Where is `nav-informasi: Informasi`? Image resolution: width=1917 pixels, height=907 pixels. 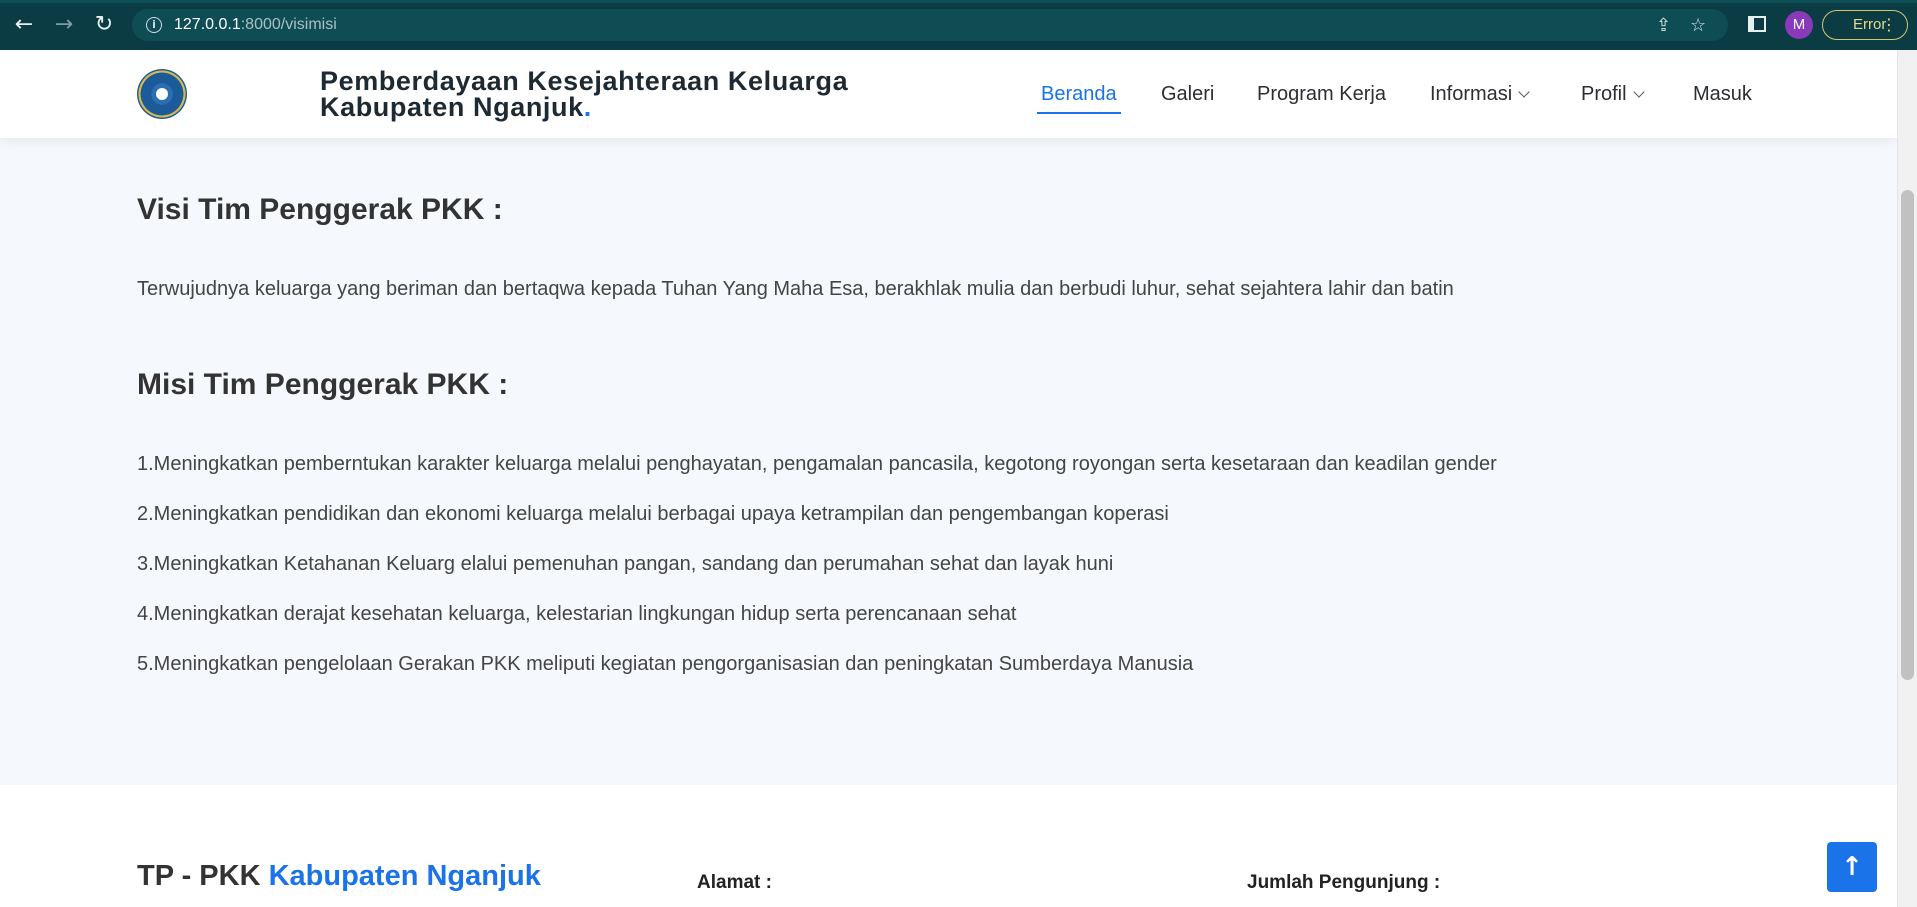 nav-informasi: Informasi is located at coordinates (1480, 94).